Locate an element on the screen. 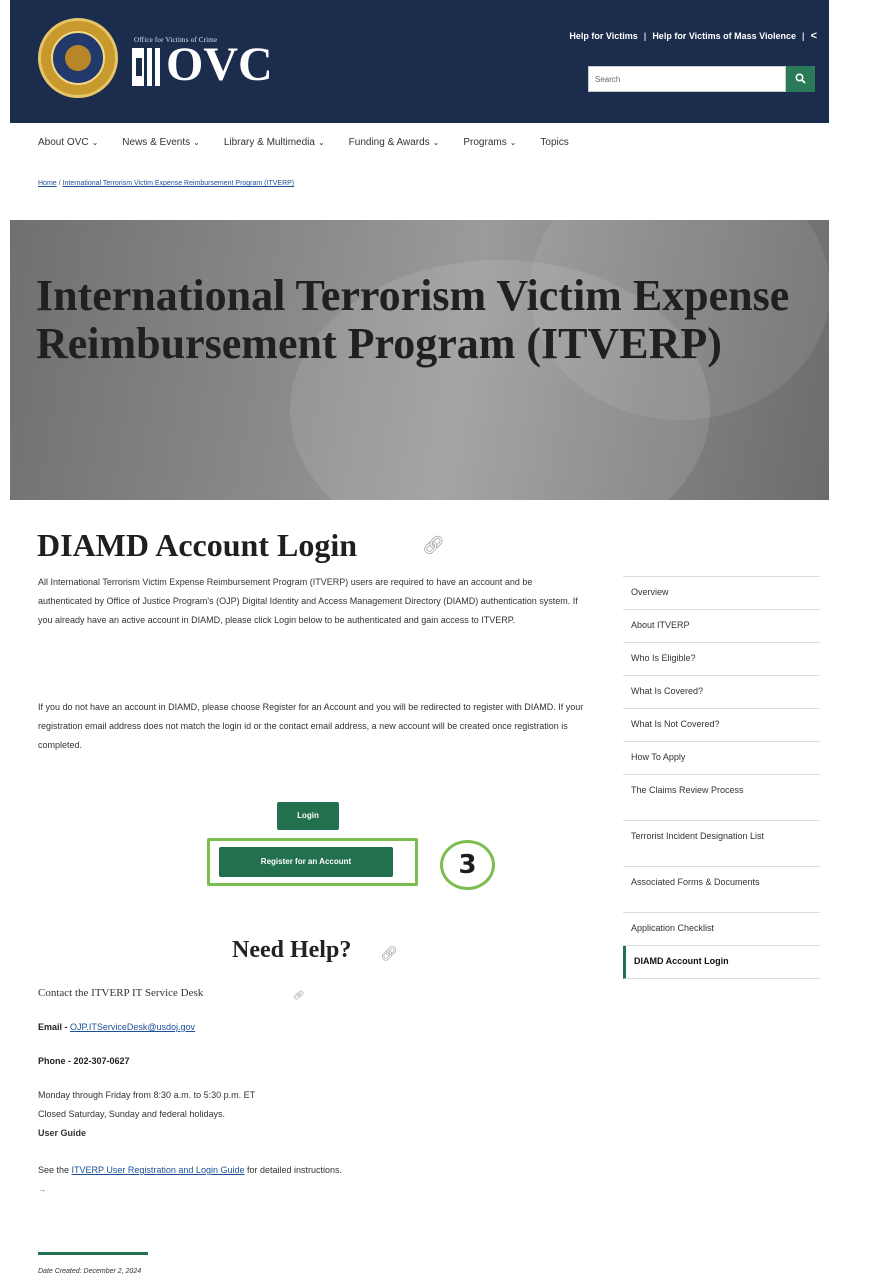 Image resolution: width=878 pixels, height=1287 pixels. sidebar-item-diamd-login: DIAMD Account Login is located at coordinates (721, 962).